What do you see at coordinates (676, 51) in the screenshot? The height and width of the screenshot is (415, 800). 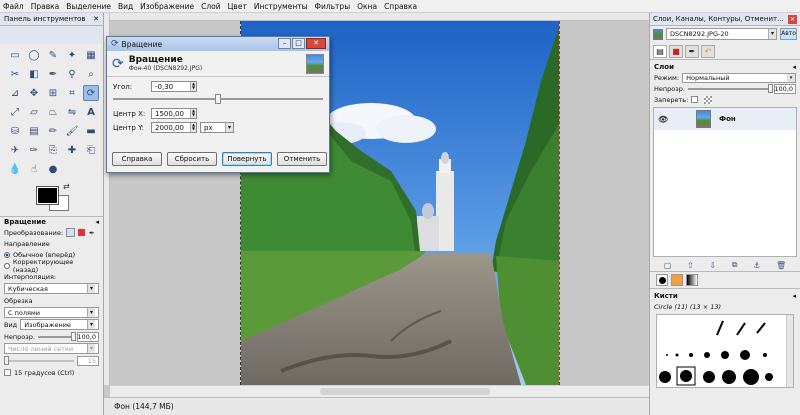 I see `tab-channels: ■` at bounding box center [676, 51].